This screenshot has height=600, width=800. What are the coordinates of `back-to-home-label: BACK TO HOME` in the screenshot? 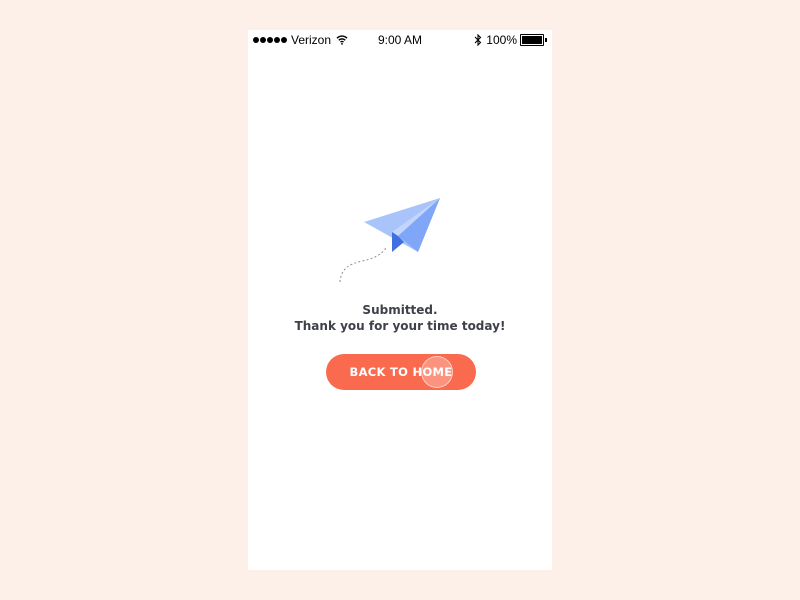 It's located at (401, 372).